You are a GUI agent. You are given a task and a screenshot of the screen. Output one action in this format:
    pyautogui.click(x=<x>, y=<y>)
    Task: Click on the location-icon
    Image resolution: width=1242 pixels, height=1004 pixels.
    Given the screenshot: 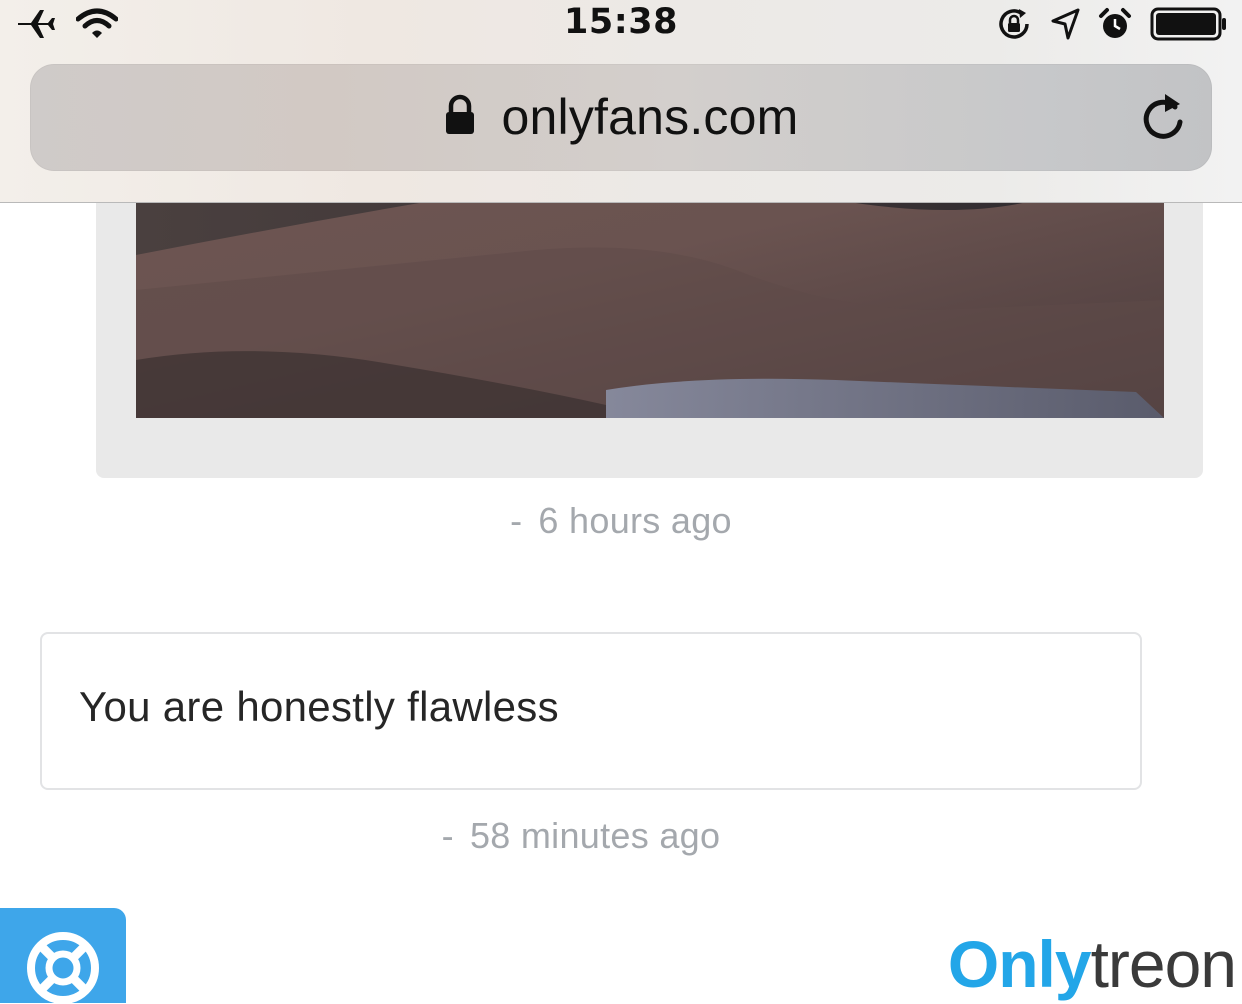 What is the action you would take?
    pyautogui.click(x=1065, y=26)
    